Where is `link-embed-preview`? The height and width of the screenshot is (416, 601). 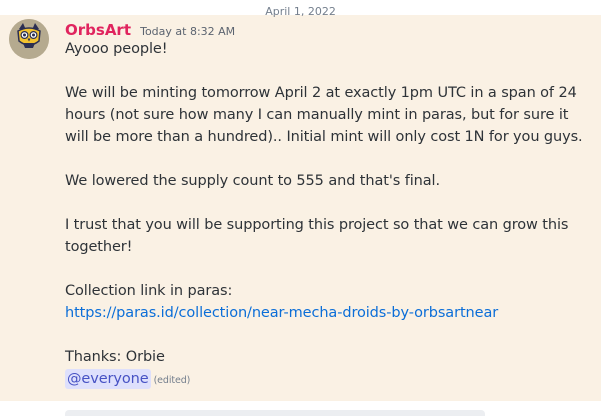
link-embed-preview is located at coordinates (275, 413).